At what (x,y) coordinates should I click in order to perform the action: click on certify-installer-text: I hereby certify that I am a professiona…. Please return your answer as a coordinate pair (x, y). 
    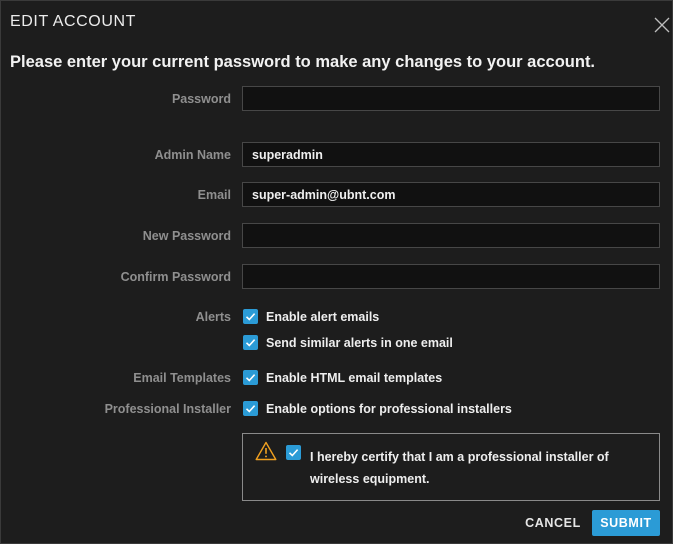
    Looking at the image, I should click on (459, 468).